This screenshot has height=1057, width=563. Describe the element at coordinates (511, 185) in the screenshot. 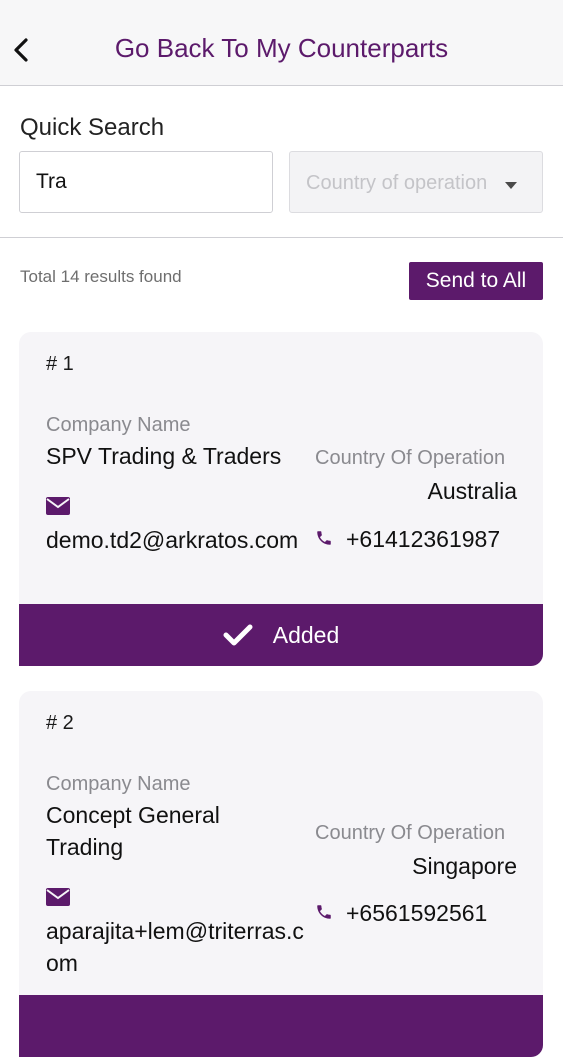

I see `caret-down-icon` at that location.